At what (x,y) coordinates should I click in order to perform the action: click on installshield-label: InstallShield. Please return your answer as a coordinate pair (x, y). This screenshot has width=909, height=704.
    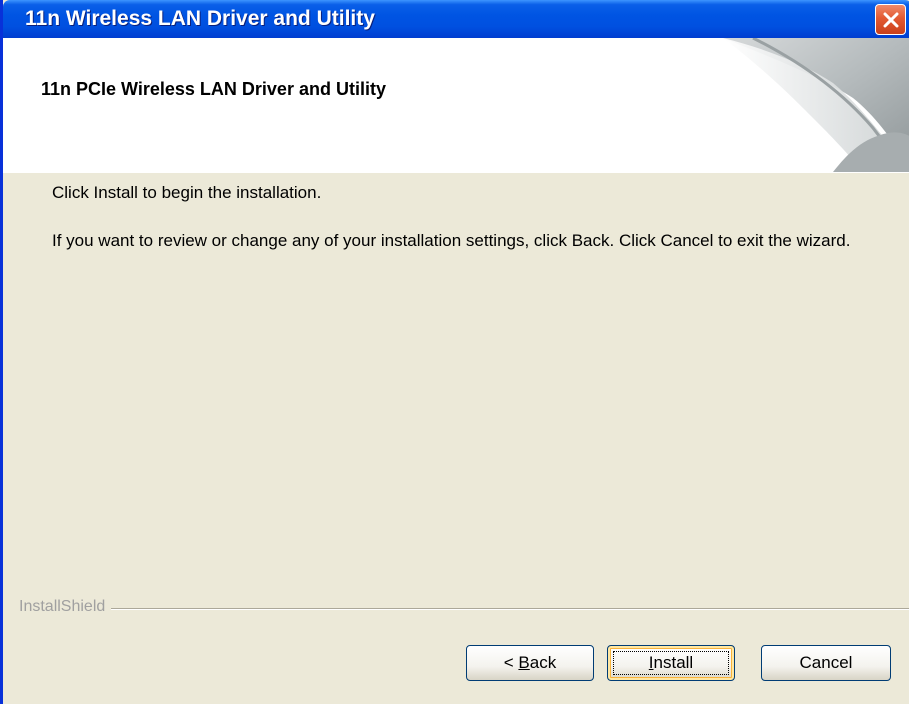
    Looking at the image, I should click on (65, 607).